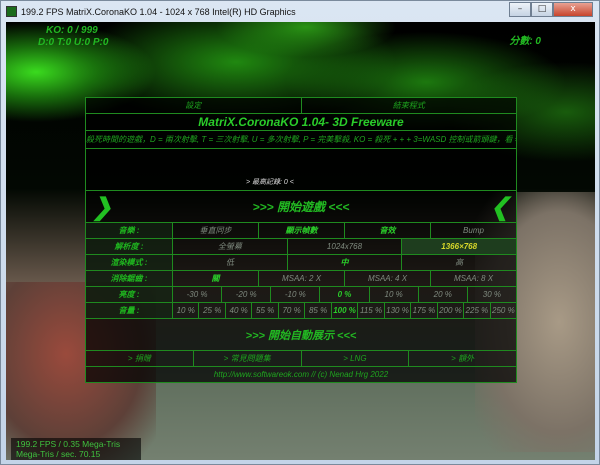 This screenshot has height=465, width=600. I want to click on option-value: 關, so click(216, 278).